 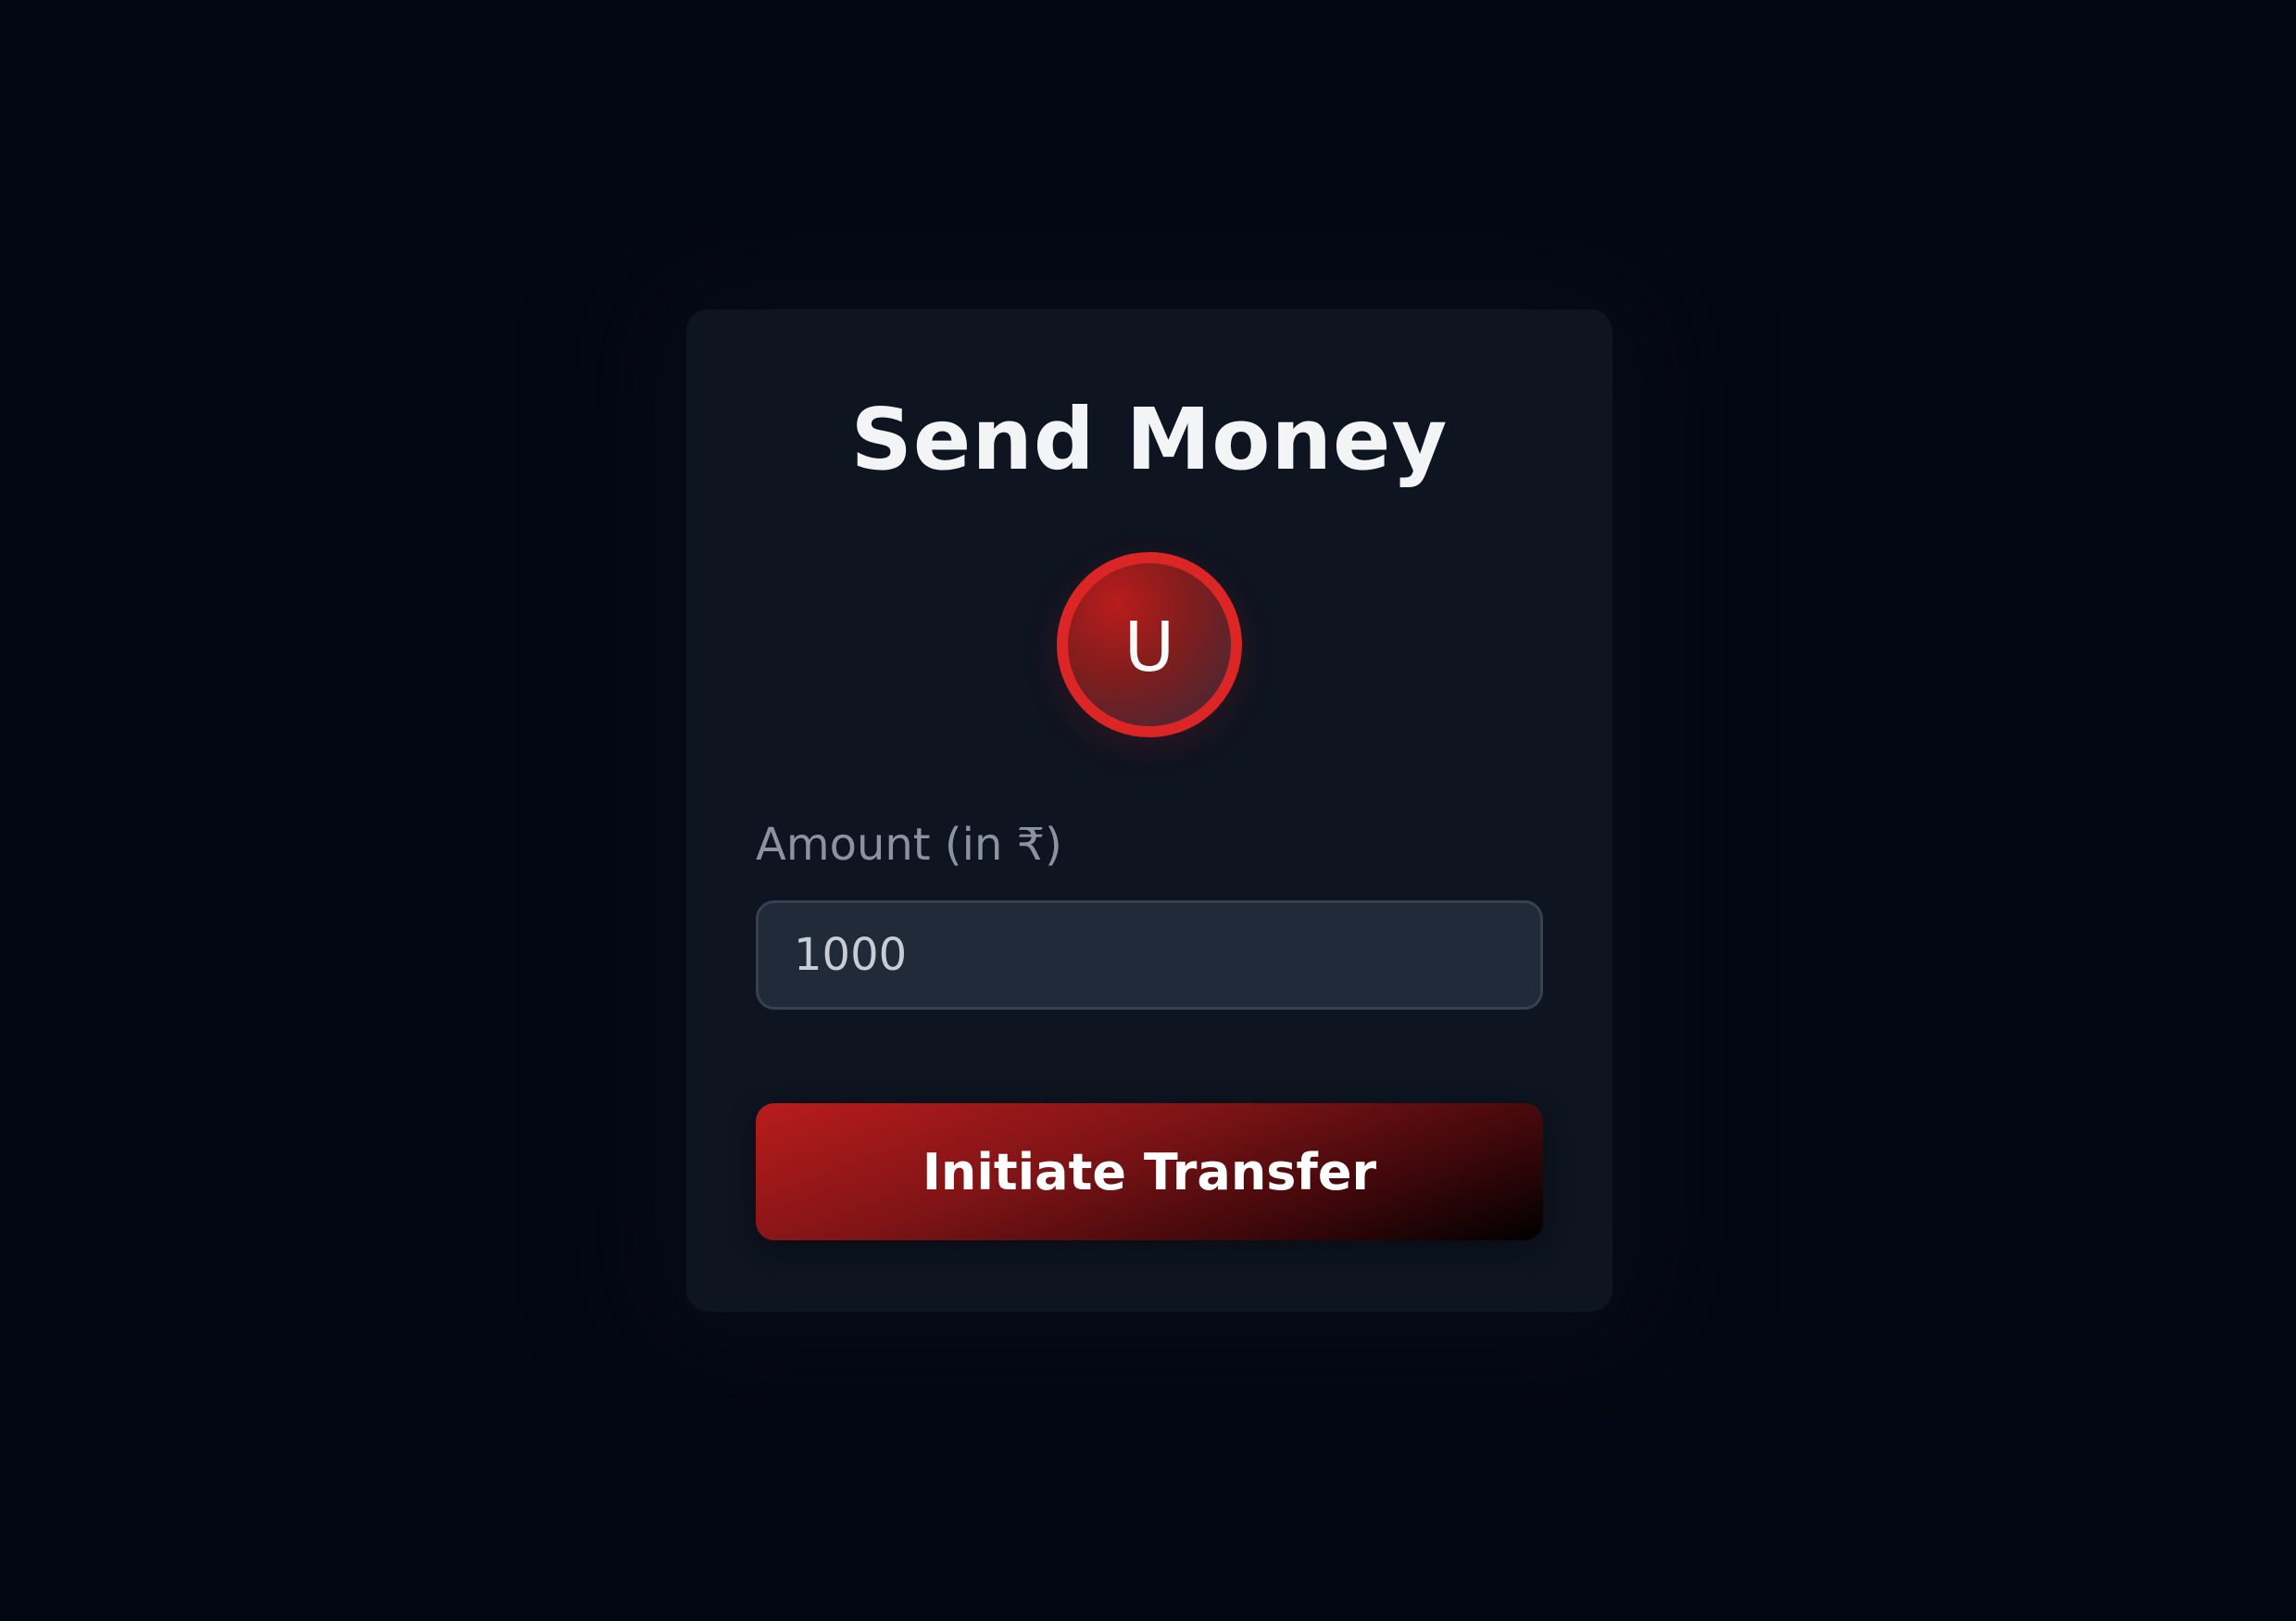 What do you see at coordinates (1149, 1171) in the screenshot?
I see `initiate-transfer-button: Initiate Transfer` at bounding box center [1149, 1171].